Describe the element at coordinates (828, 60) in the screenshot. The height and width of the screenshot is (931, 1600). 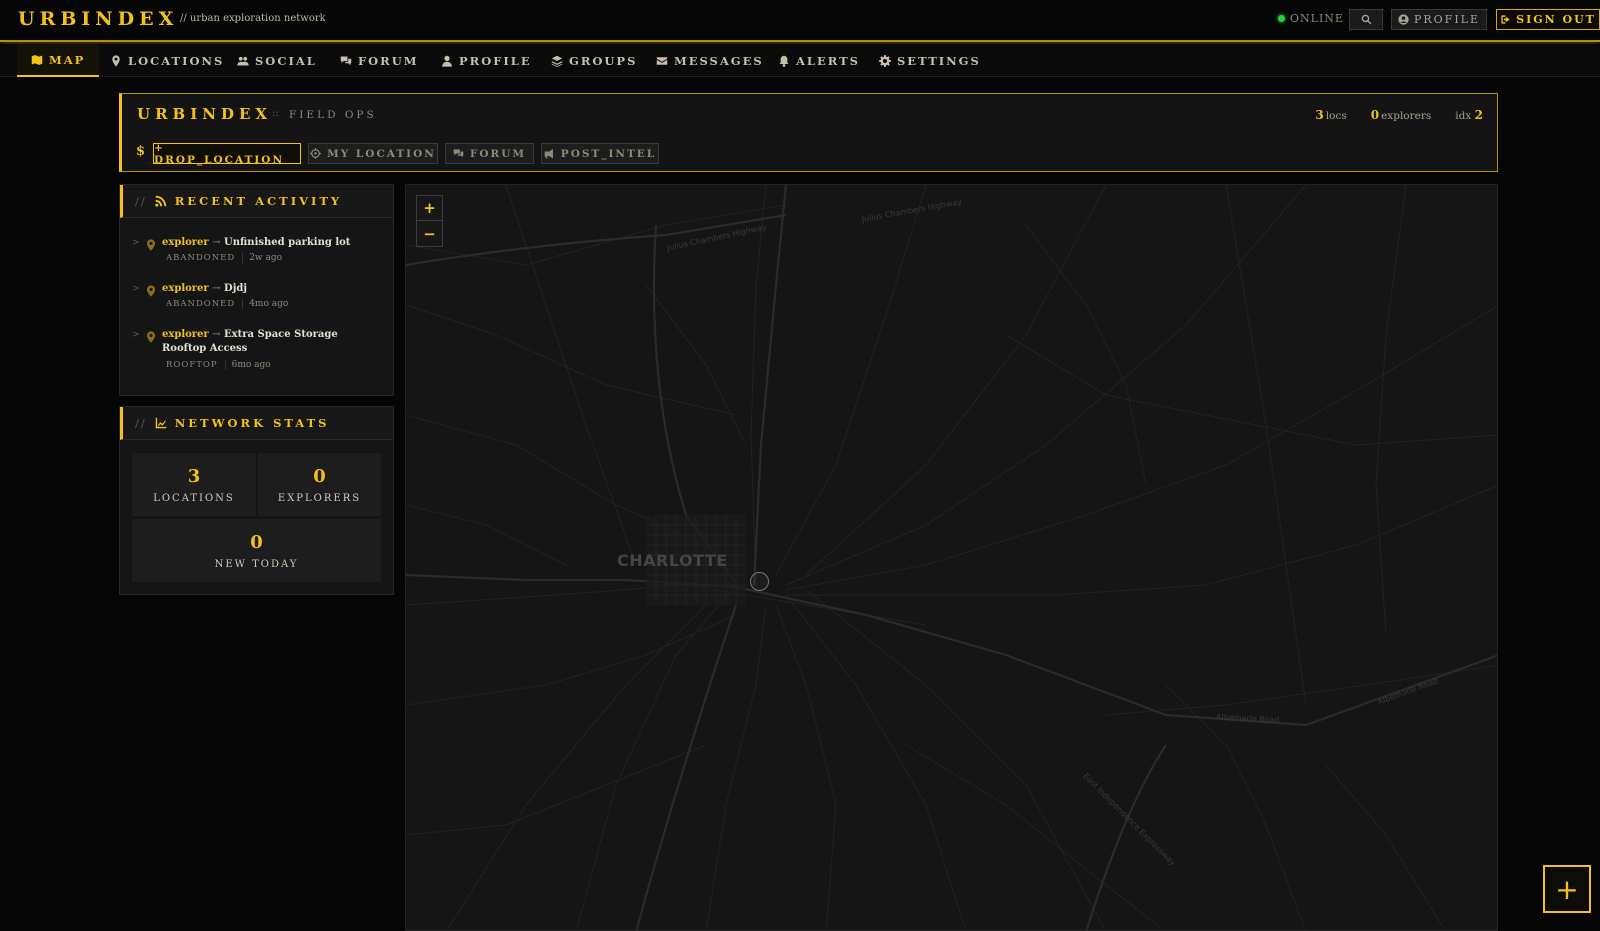
I see `nav-label: ALERTS` at that location.